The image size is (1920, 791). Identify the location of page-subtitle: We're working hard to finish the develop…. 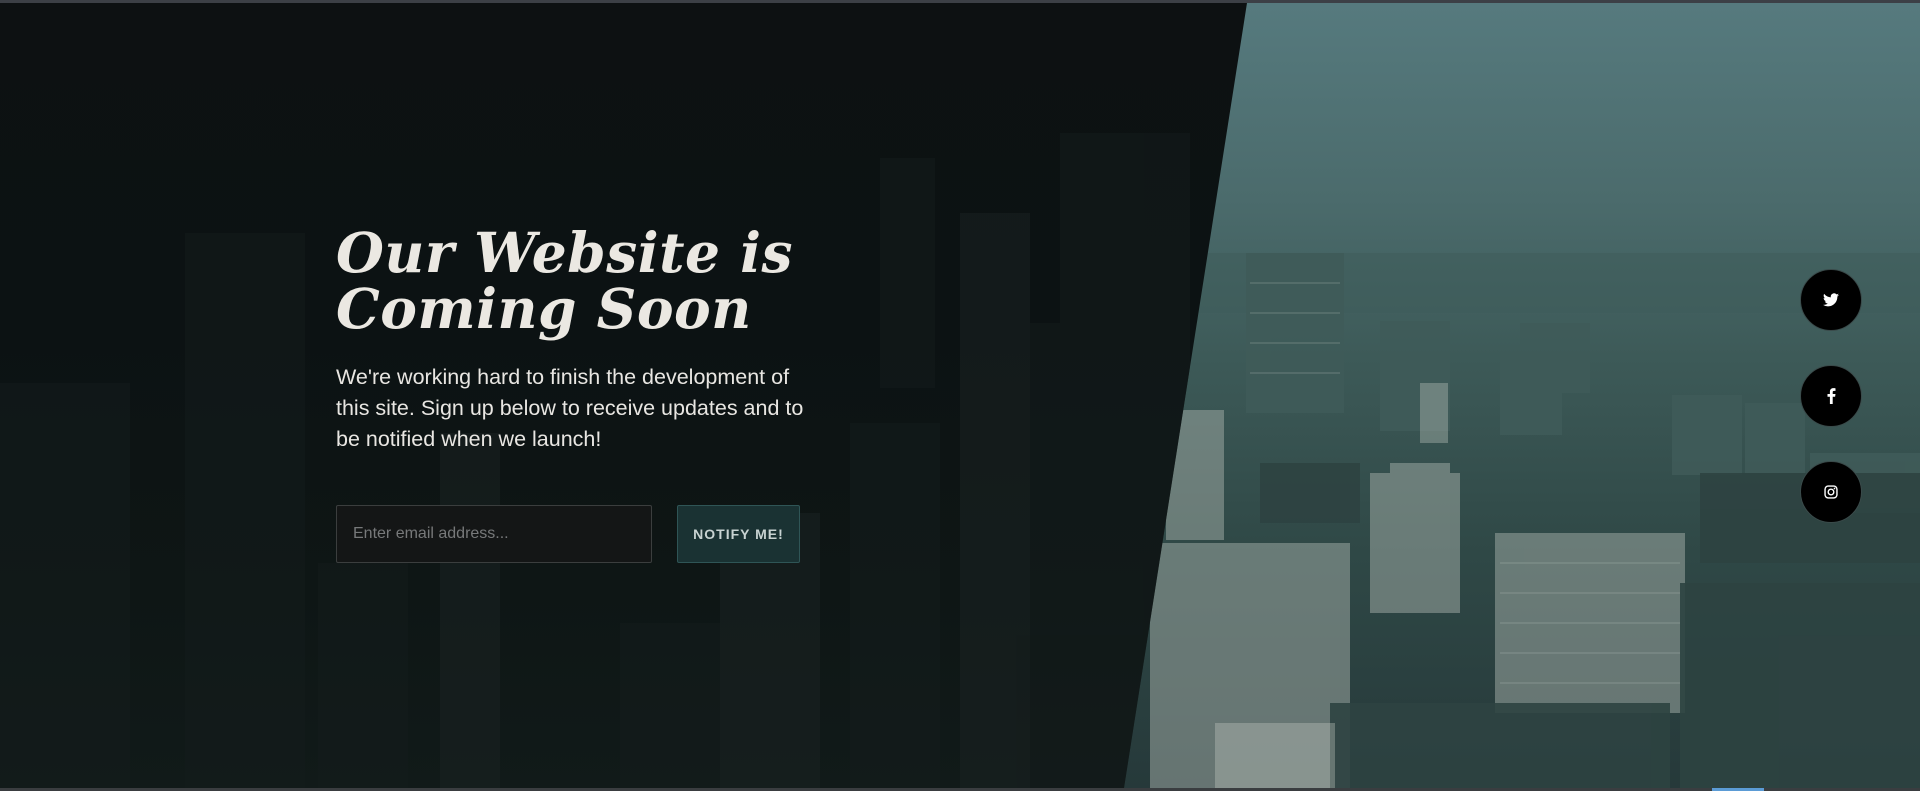
(570, 408).